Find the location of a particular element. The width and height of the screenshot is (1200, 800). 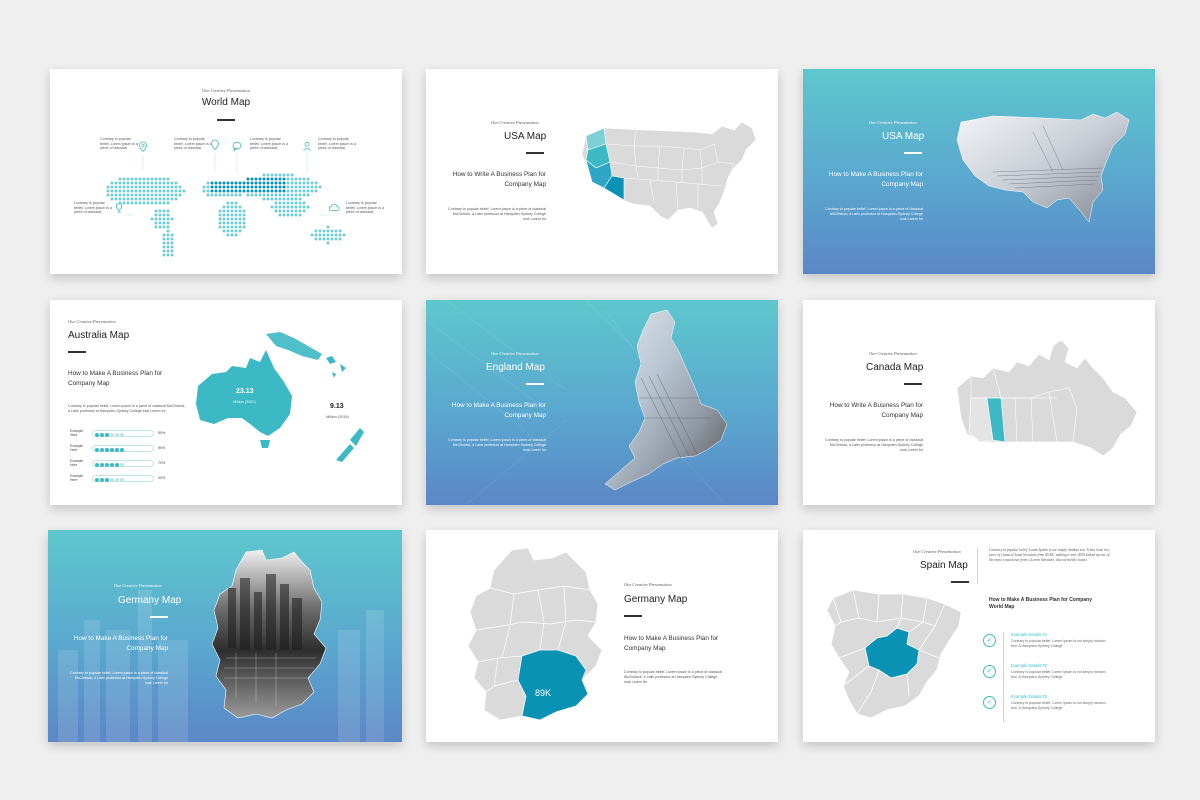

usa-photo-map is located at coordinates (1043, 167).